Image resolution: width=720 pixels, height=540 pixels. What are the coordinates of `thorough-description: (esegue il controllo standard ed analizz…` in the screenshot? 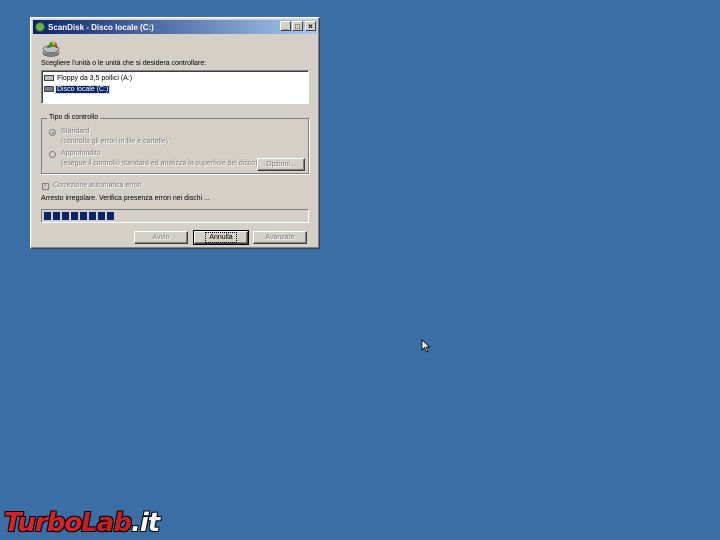 It's located at (159, 163).